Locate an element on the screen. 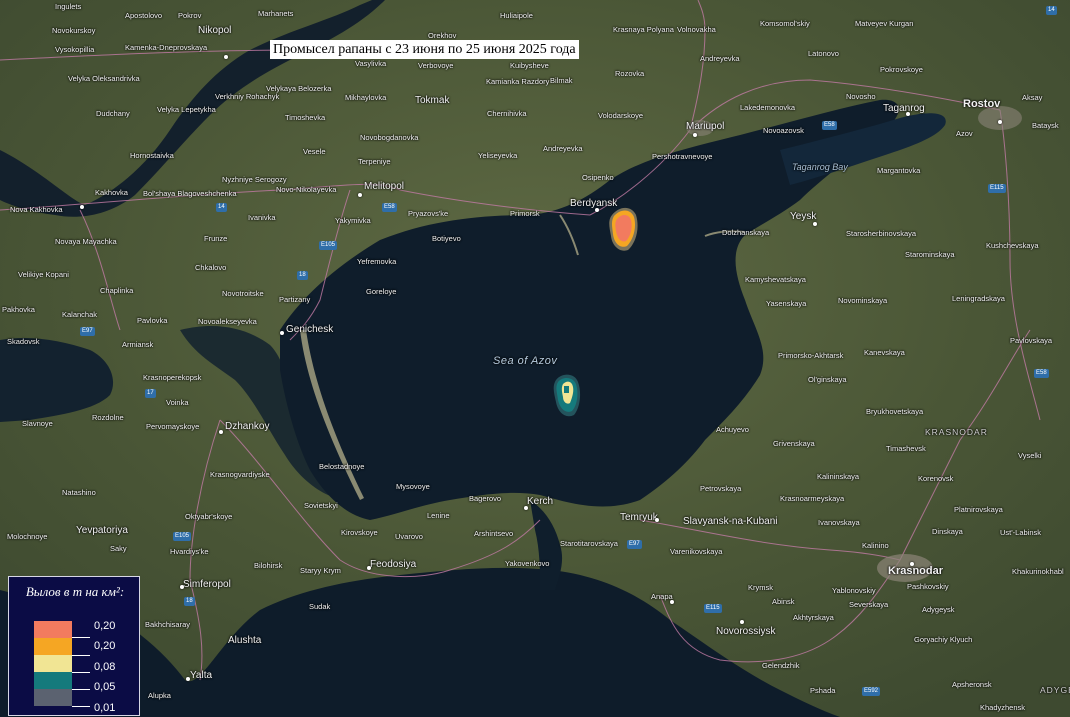 Image resolution: width=1070 pixels, height=717 pixels. place-label: Bakhchisaray is located at coordinates (168, 624).